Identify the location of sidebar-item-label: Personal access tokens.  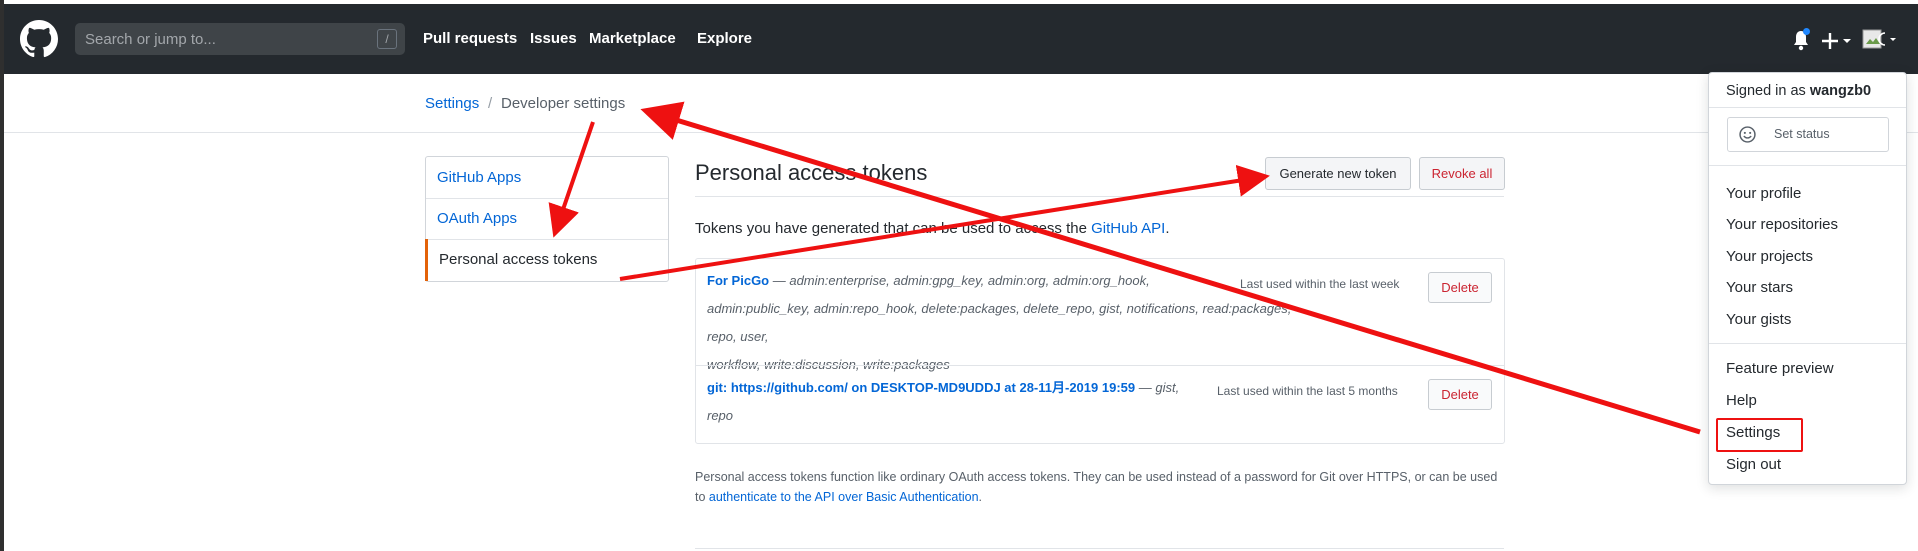
(518, 259).